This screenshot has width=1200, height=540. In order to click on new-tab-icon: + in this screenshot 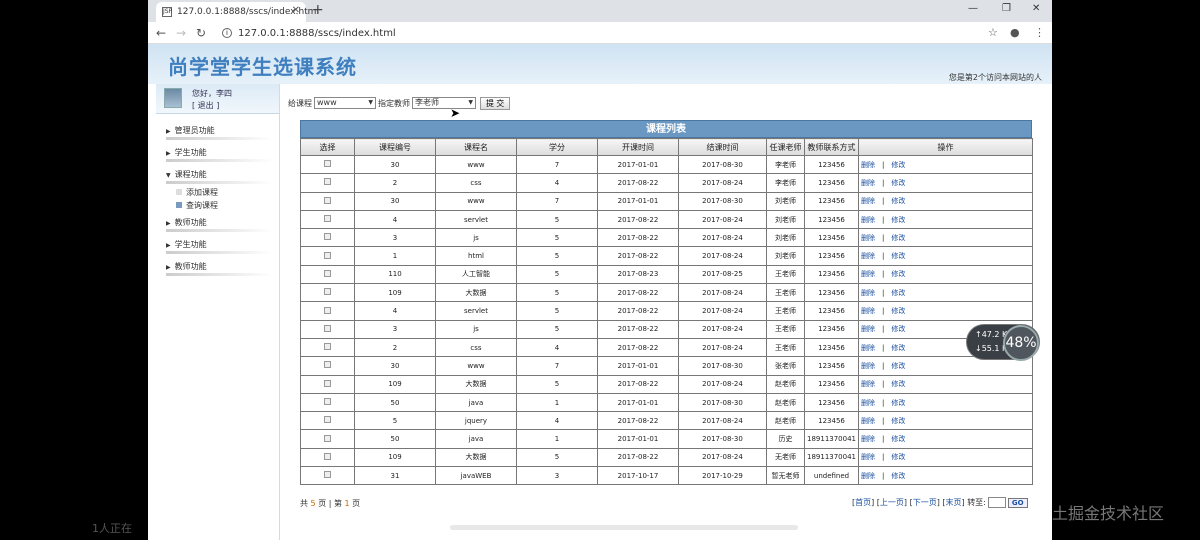, I will do `click(318, 10)`.